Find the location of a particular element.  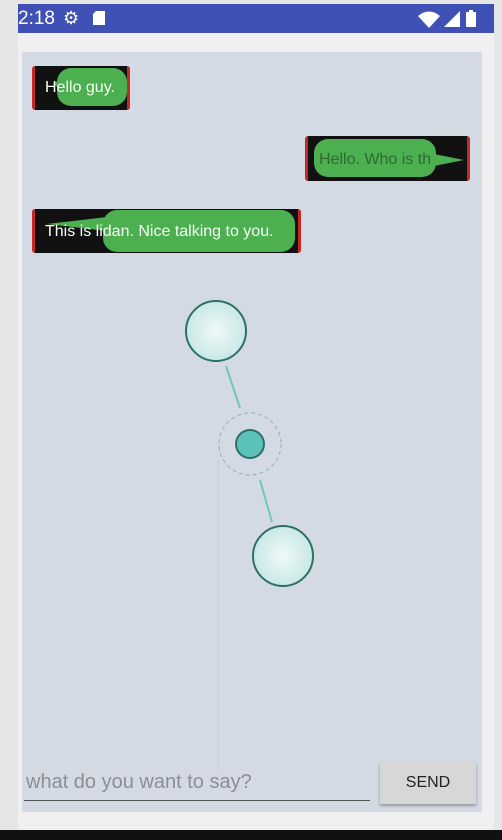

message-input-wrap is located at coordinates (199, 783).